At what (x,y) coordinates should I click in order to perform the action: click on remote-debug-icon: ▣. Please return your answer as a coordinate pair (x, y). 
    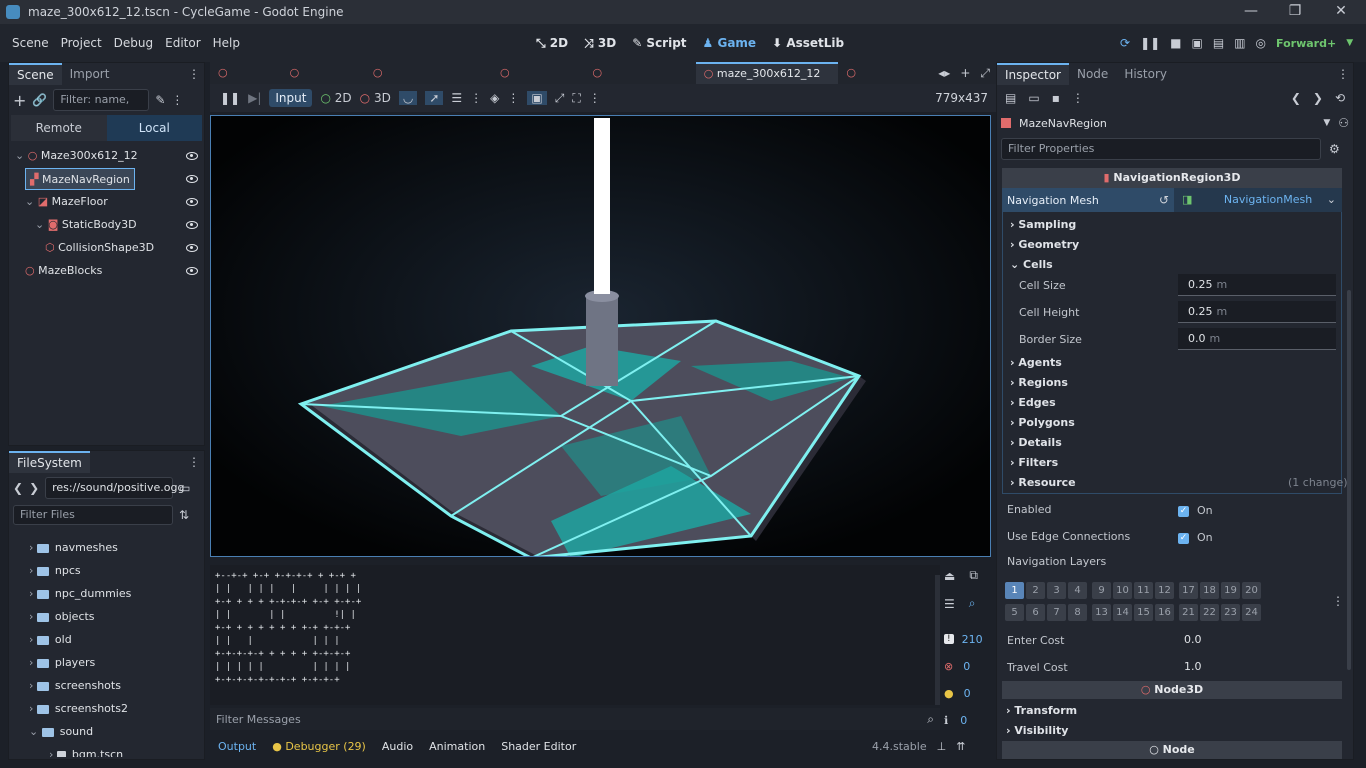
    Looking at the image, I should click on (1197, 43).